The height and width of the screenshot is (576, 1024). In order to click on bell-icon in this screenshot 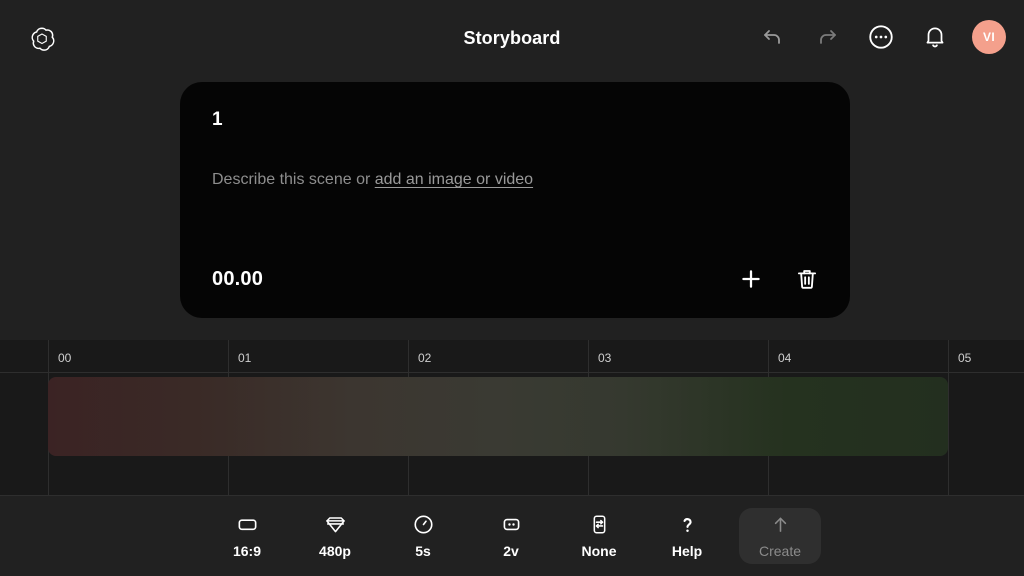, I will do `click(935, 37)`.